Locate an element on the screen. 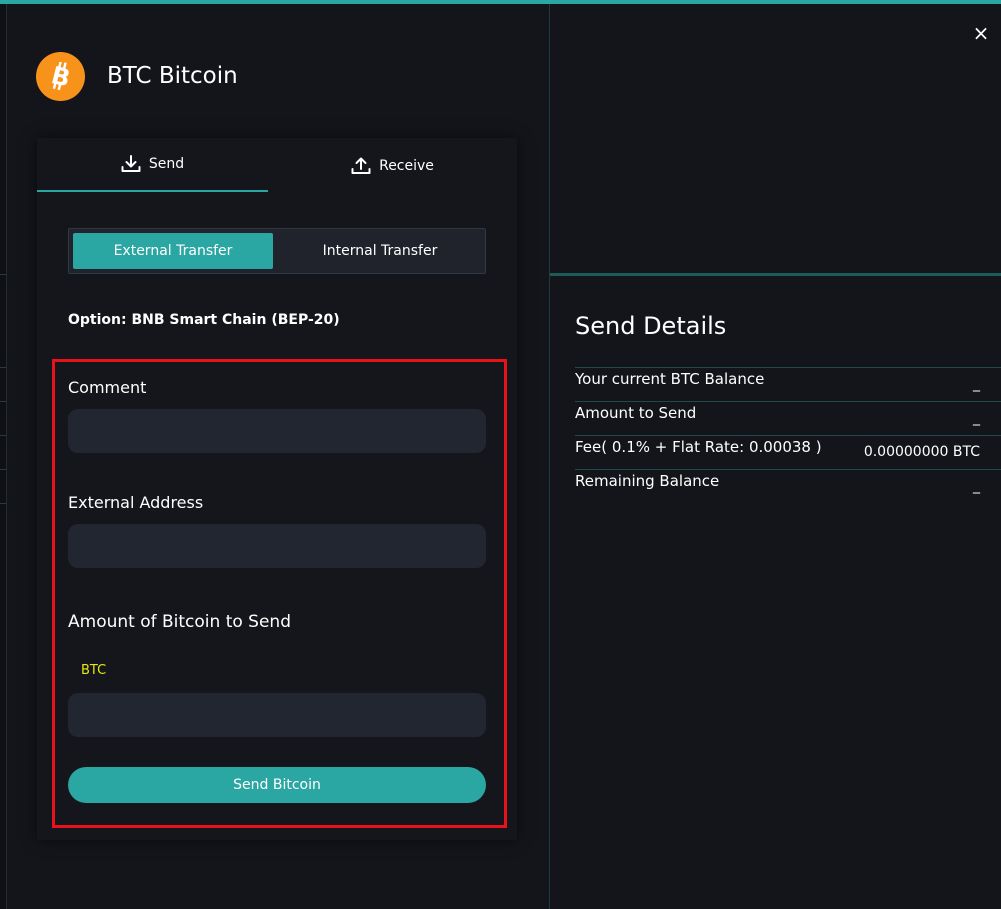 This screenshot has height=909, width=1001. comment-input is located at coordinates (277, 431).